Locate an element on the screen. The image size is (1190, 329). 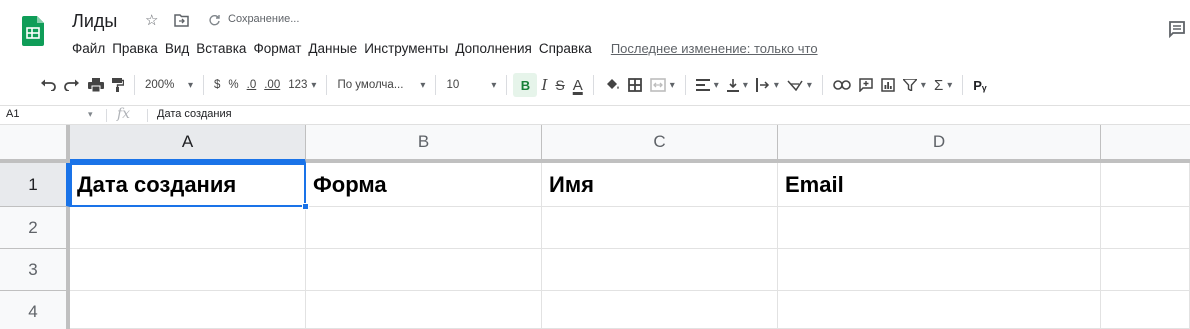
cell-a2 is located at coordinates (188, 228).